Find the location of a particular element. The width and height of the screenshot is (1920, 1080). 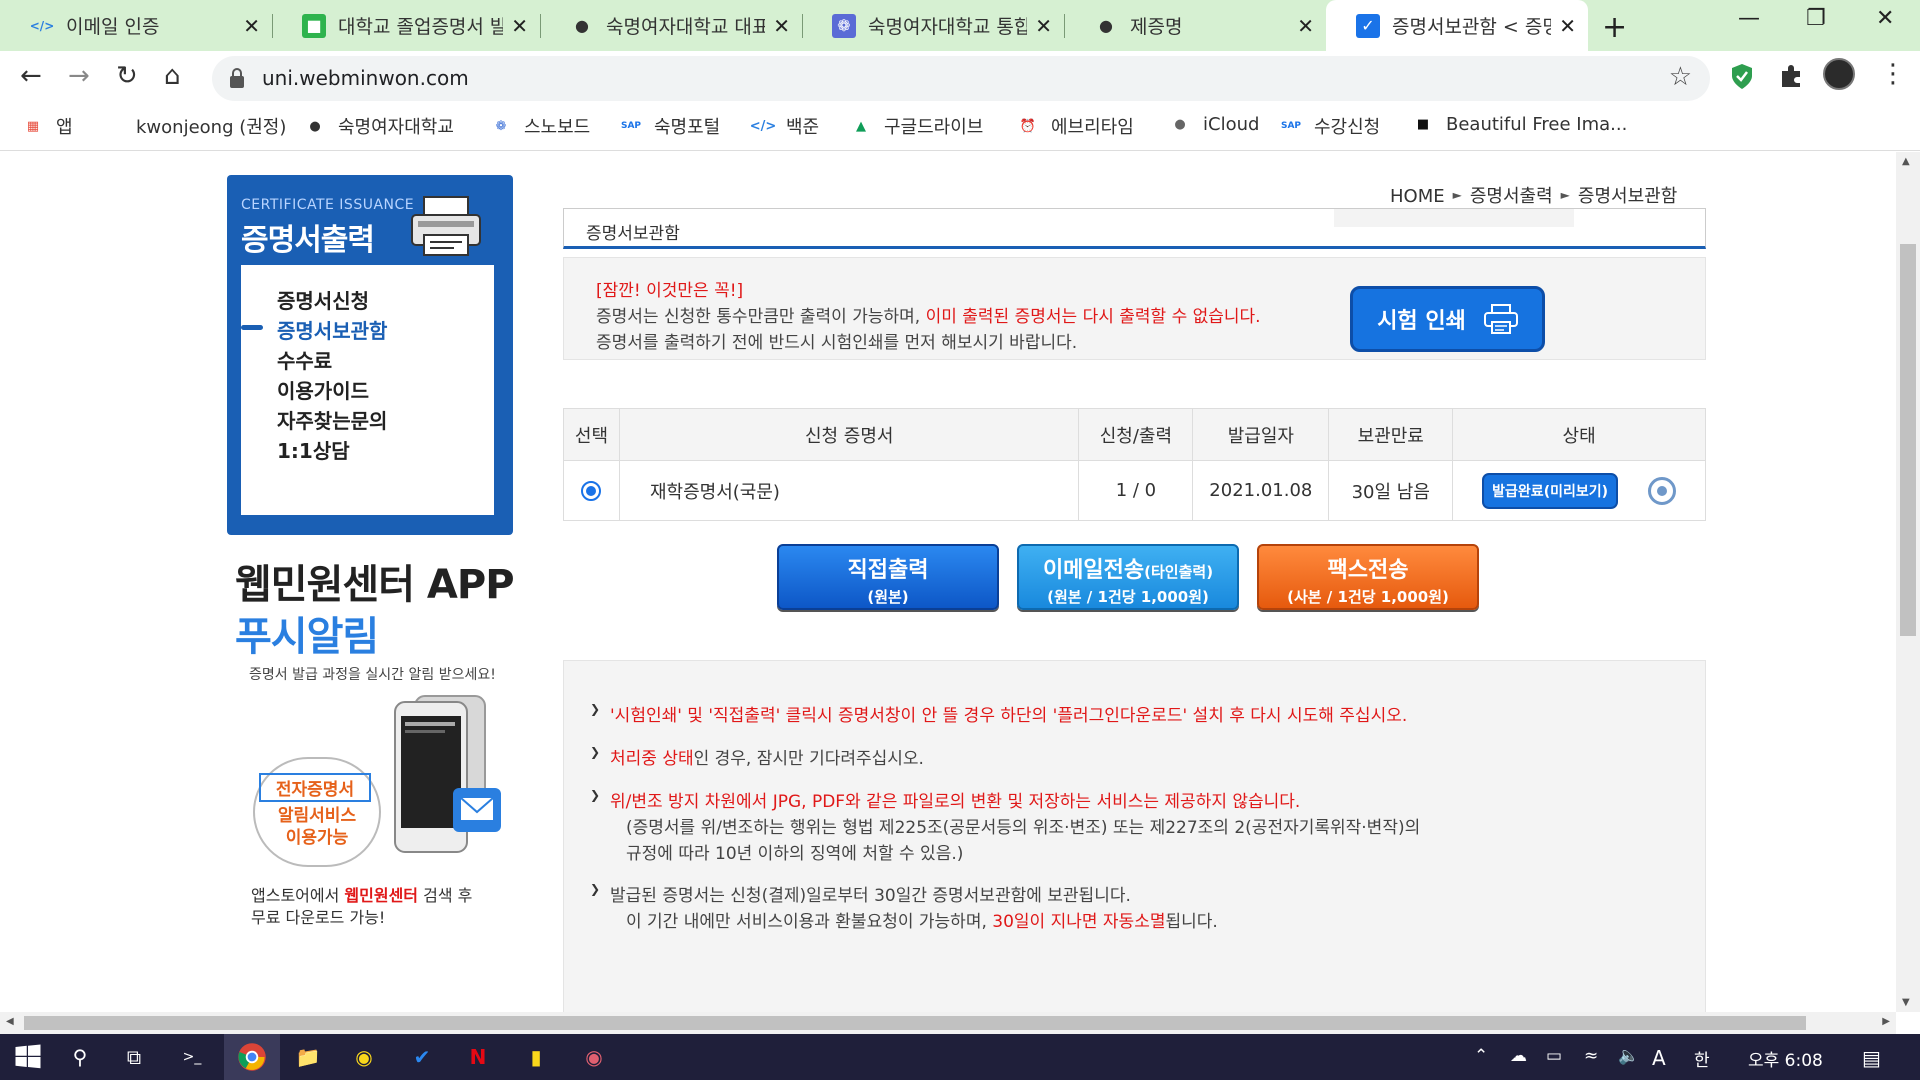

volume-icon: 🔈 is located at coordinates (1628, 1056).